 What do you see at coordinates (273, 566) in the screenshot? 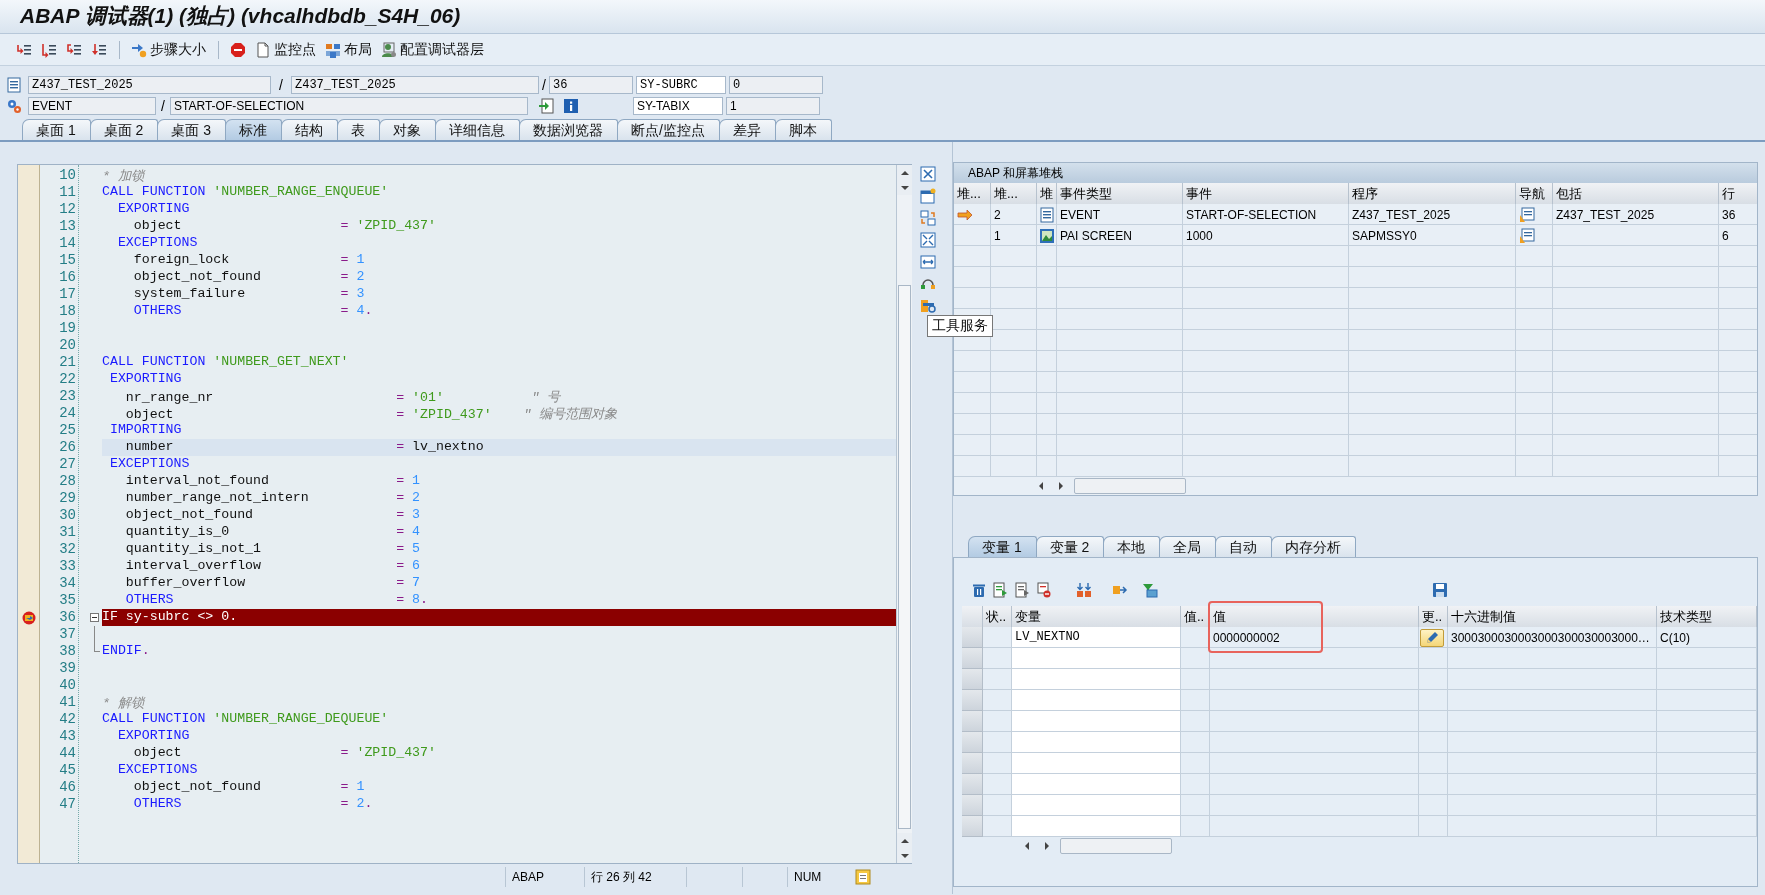
I see `code-line: interval_overflow = 6` at bounding box center [273, 566].